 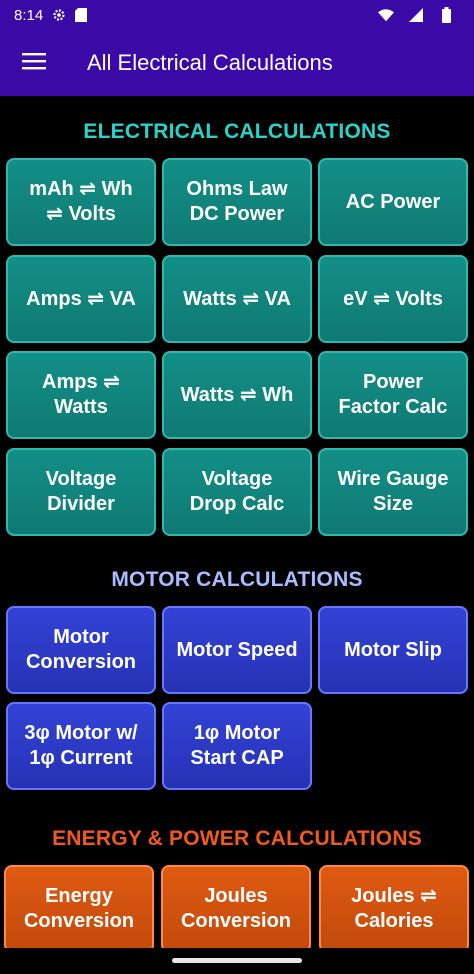 What do you see at coordinates (29, 15) in the screenshot?
I see `status-time: 8:14` at bounding box center [29, 15].